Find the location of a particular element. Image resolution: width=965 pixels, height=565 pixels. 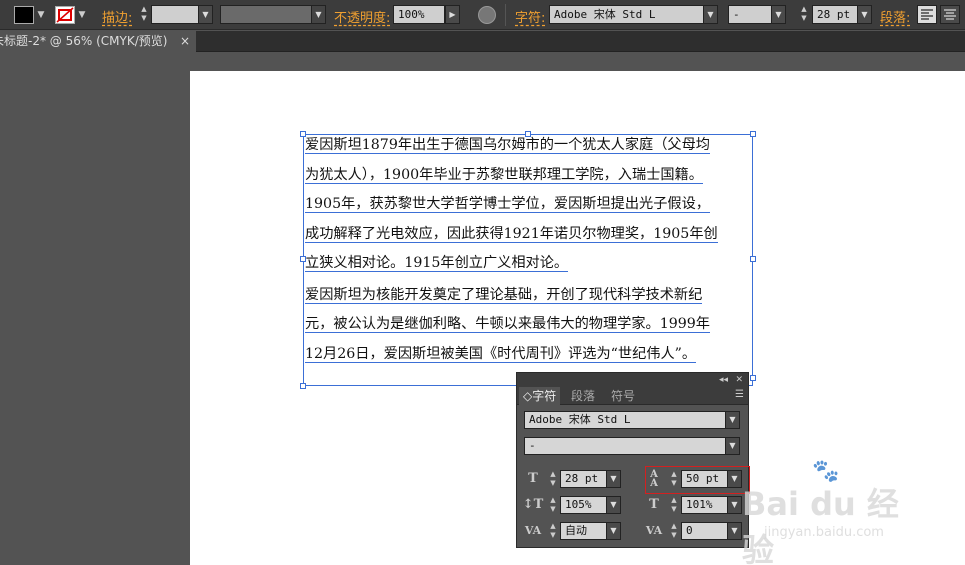

font-size-field: 28 pt is located at coordinates (835, 14).